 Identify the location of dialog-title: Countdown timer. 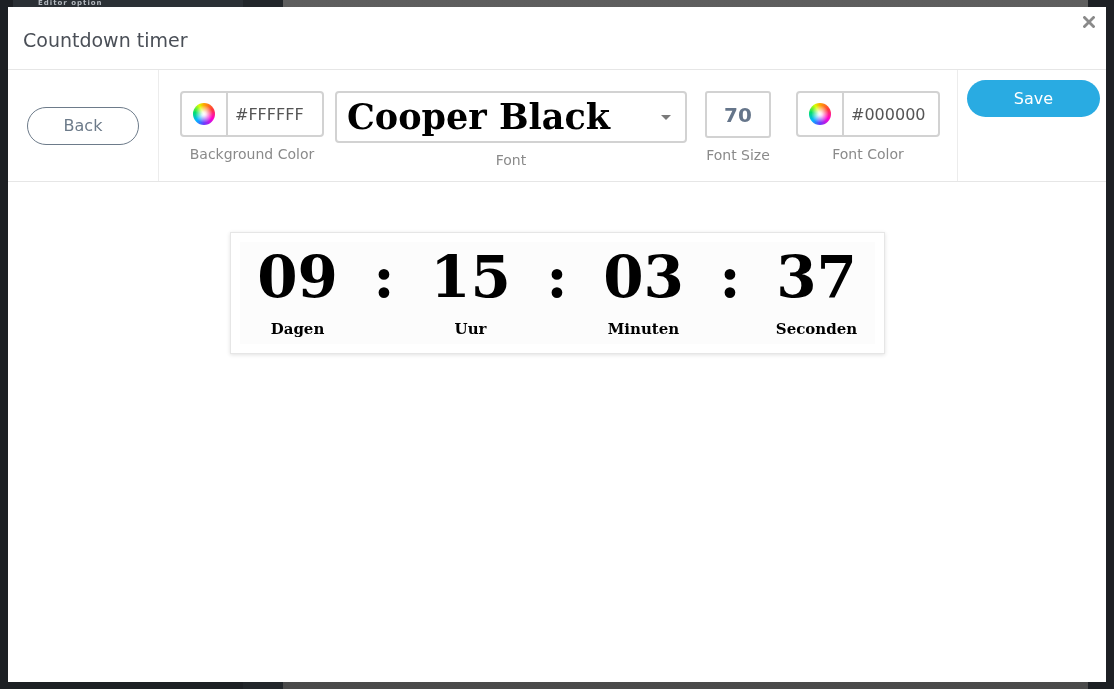
(105, 39).